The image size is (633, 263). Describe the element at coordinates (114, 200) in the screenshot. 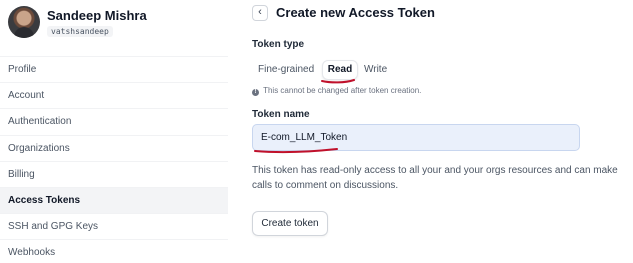

I see `sidebar-item-access-tokens: Access Tokens` at that location.